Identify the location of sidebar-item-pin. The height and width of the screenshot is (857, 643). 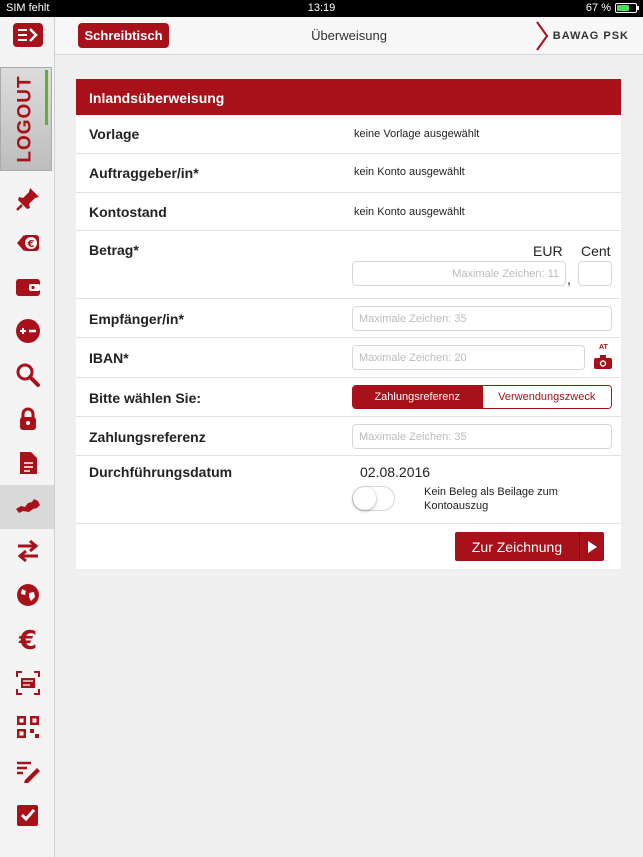
(27, 199).